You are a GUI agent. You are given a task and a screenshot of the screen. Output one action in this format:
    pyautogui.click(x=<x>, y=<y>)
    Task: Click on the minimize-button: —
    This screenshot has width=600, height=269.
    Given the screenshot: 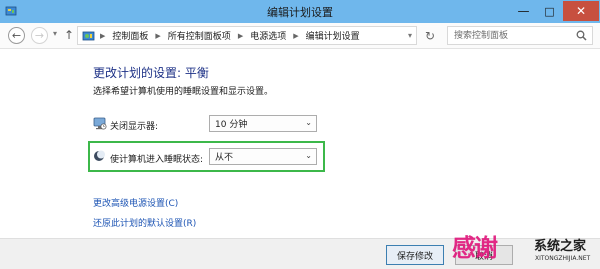 What is the action you would take?
    pyautogui.click(x=523, y=11)
    